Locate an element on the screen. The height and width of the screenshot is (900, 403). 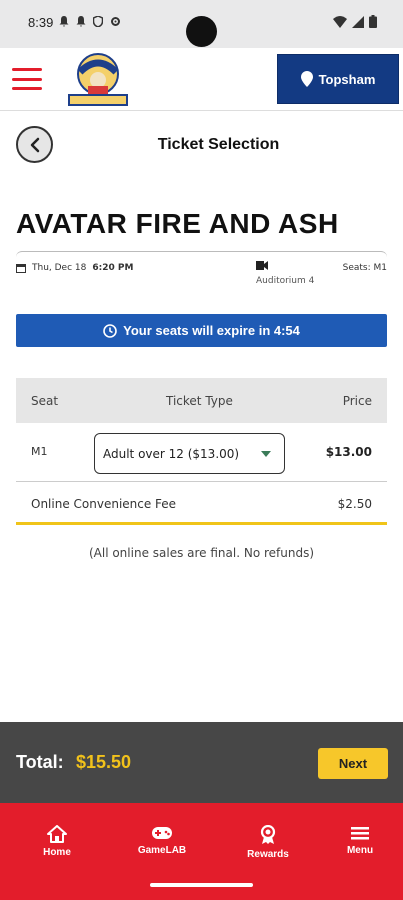
seats-info: Seats: M1 is located at coordinates (364, 268).